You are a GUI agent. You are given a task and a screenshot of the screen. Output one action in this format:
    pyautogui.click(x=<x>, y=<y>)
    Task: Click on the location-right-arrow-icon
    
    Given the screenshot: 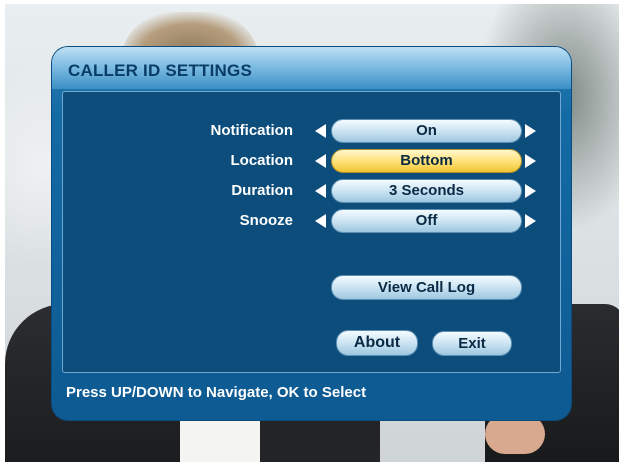 What is the action you would take?
    pyautogui.click(x=530, y=161)
    